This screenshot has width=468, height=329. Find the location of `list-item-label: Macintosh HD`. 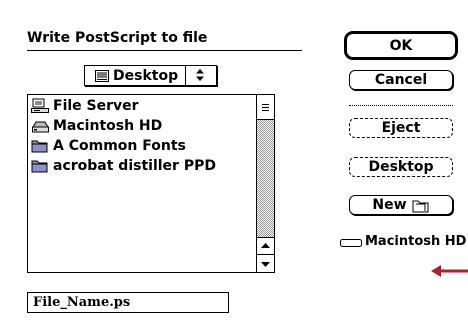

list-item-label: Macintosh HD is located at coordinates (108, 126).